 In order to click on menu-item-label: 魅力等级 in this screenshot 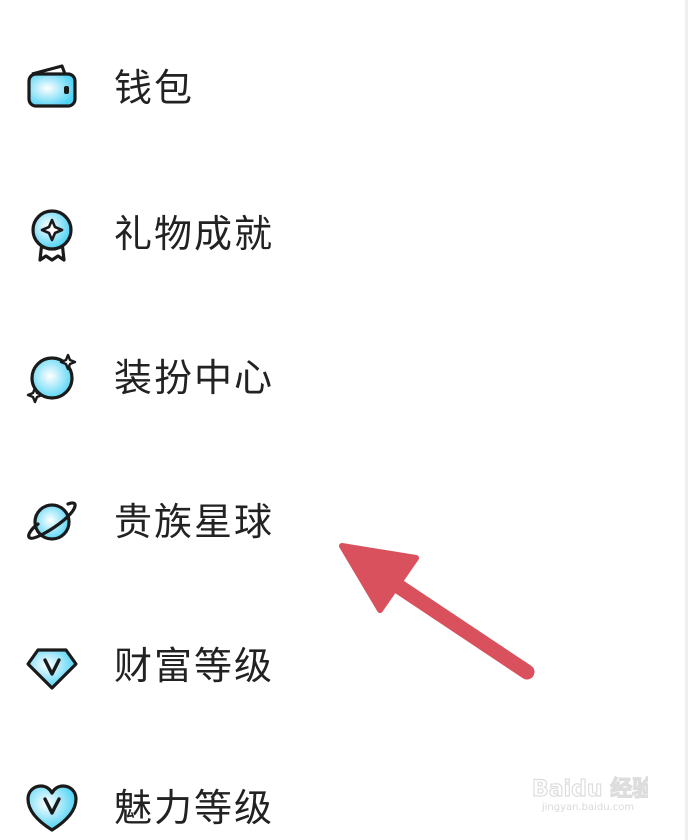, I will do `click(194, 808)`.